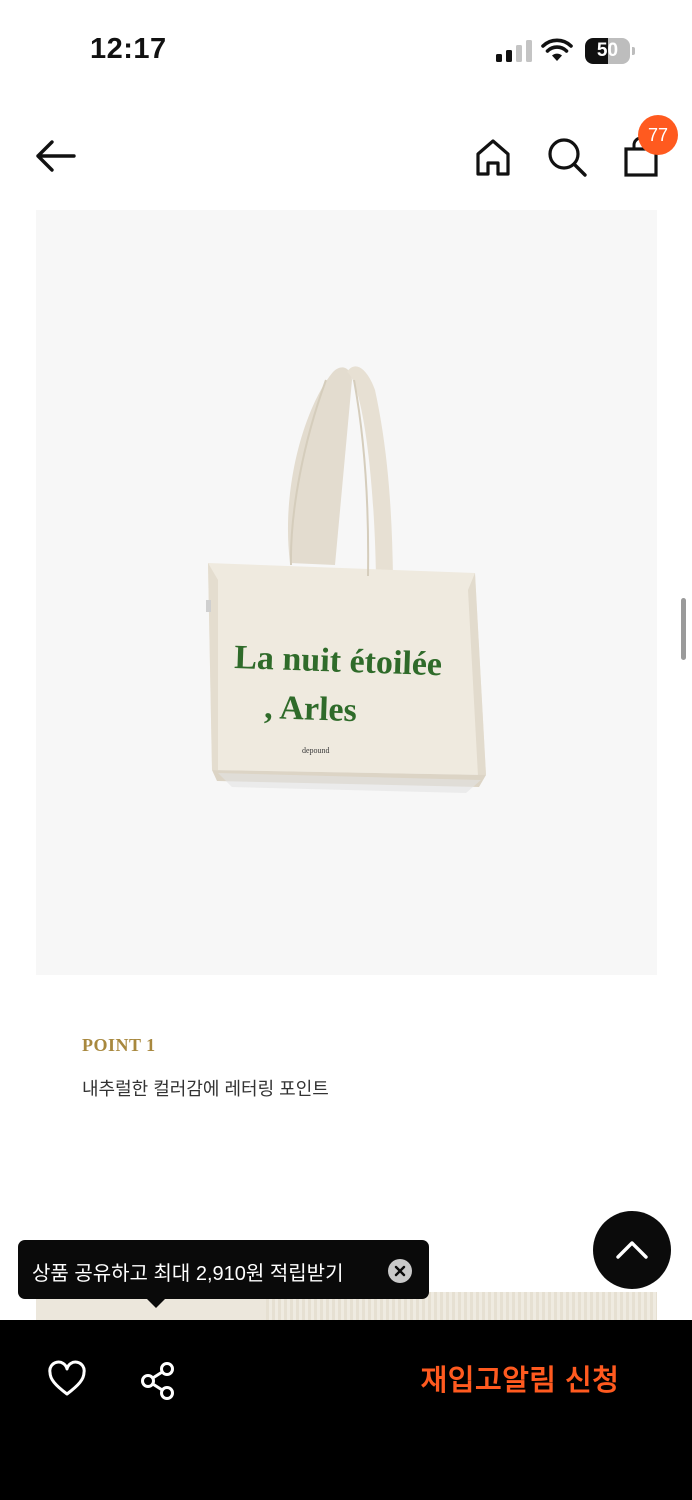 The width and height of the screenshot is (692, 1500). I want to click on share-icon, so click(158, 1381).